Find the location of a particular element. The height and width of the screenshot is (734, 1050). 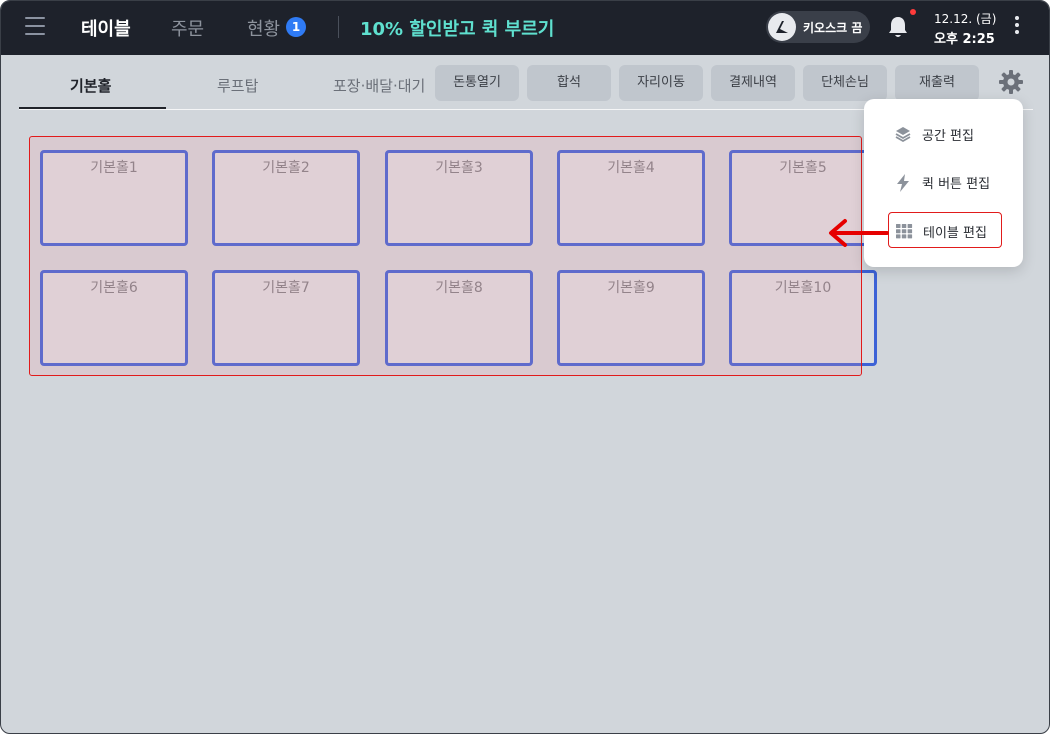

table-name: 기본홀6 is located at coordinates (114, 288).